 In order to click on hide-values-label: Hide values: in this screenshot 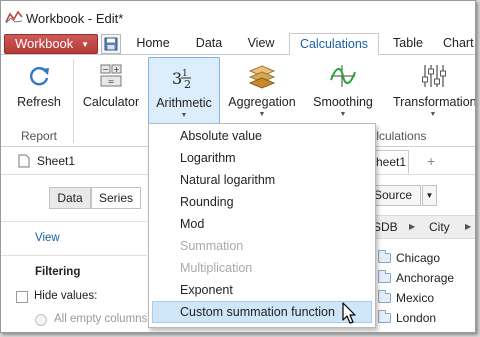, I will do `click(66, 296)`.